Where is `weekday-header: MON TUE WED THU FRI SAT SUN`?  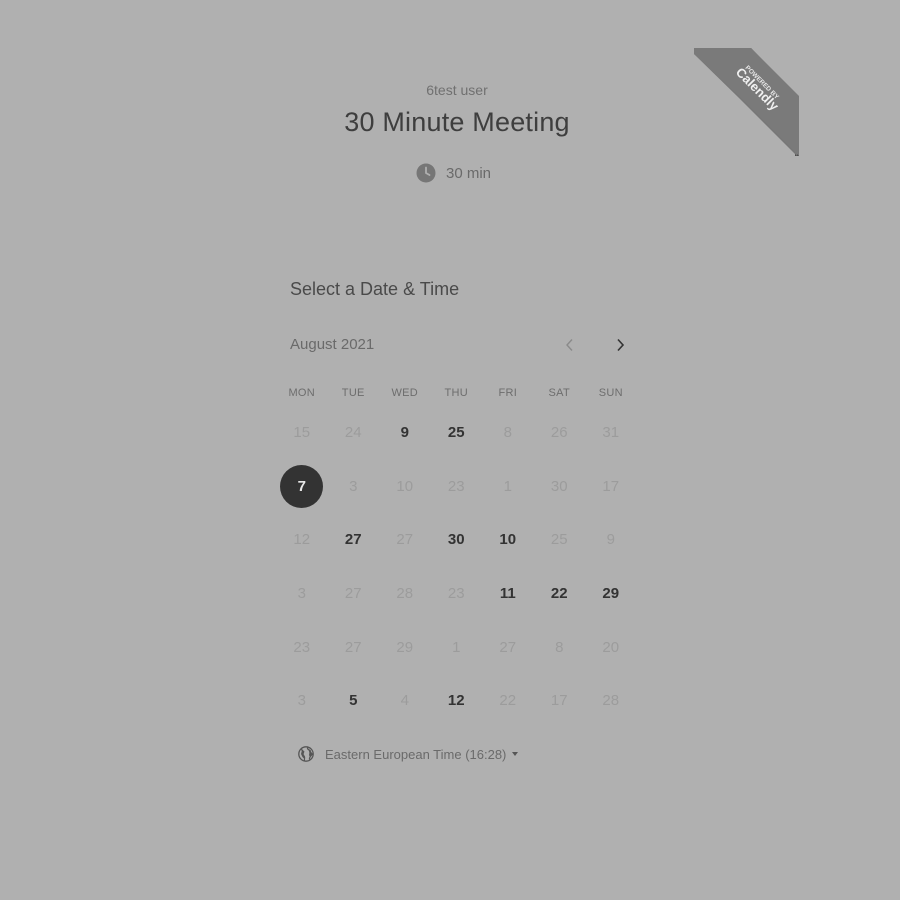 weekday-header: MON TUE WED THU FRI SAT SUN is located at coordinates (456, 393).